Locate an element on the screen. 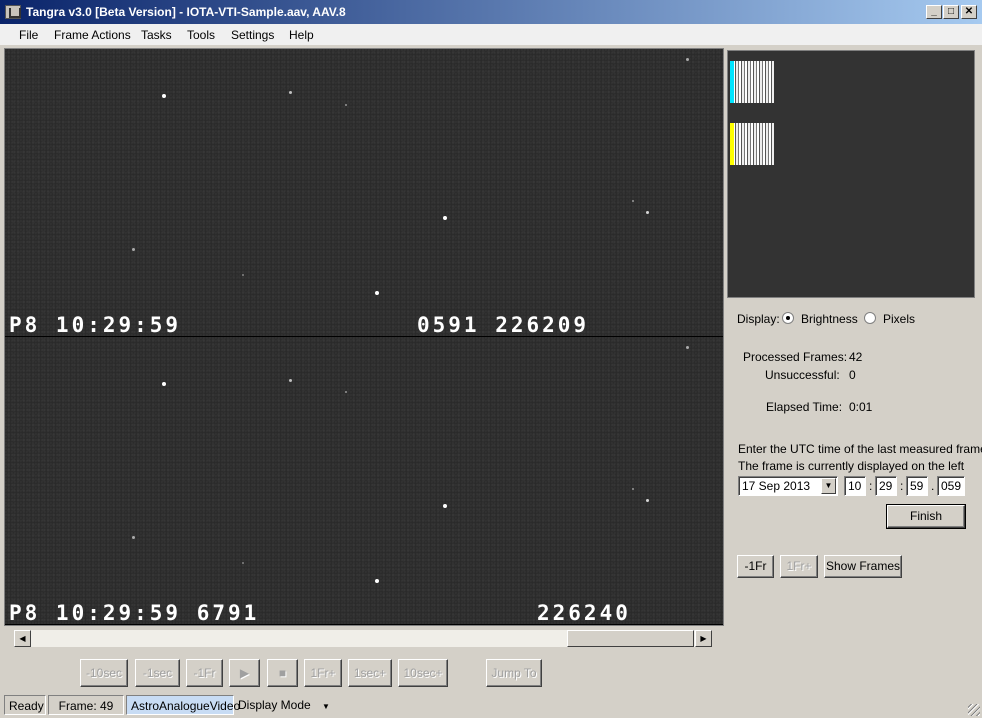  menu-tools: Tools is located at coordinates (201, 35).